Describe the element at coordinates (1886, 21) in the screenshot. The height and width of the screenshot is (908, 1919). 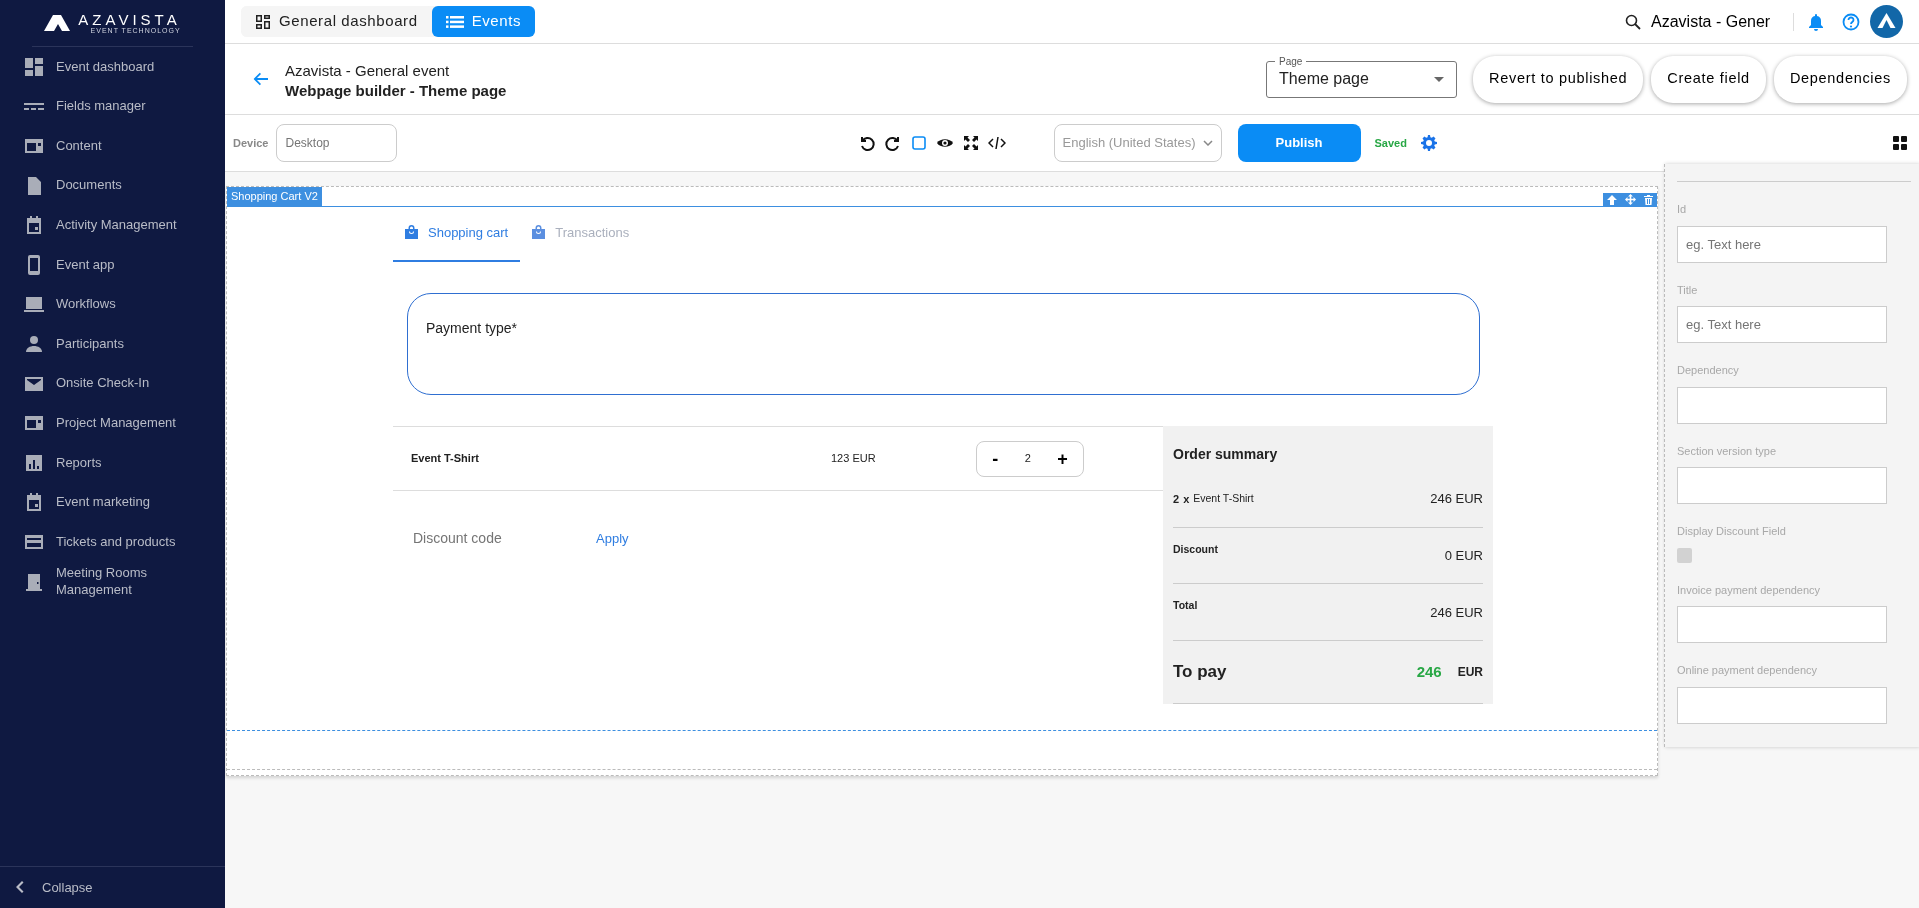
I see `avatar-icon` at that location.